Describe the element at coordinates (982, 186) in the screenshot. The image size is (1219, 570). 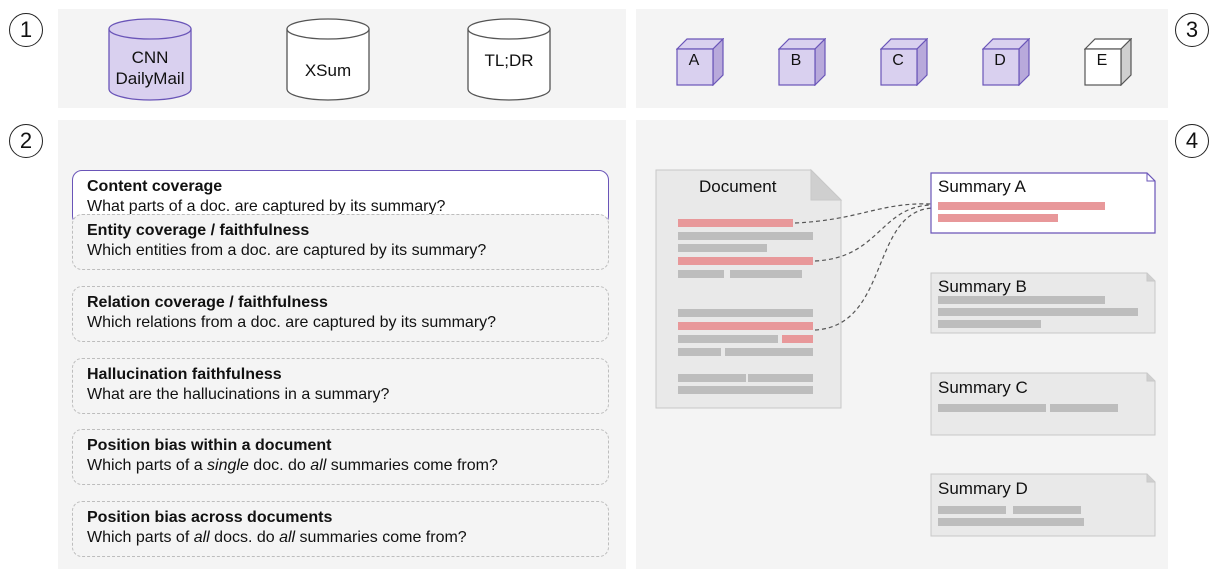
I see `summary-title-a: Summary A` at that location.